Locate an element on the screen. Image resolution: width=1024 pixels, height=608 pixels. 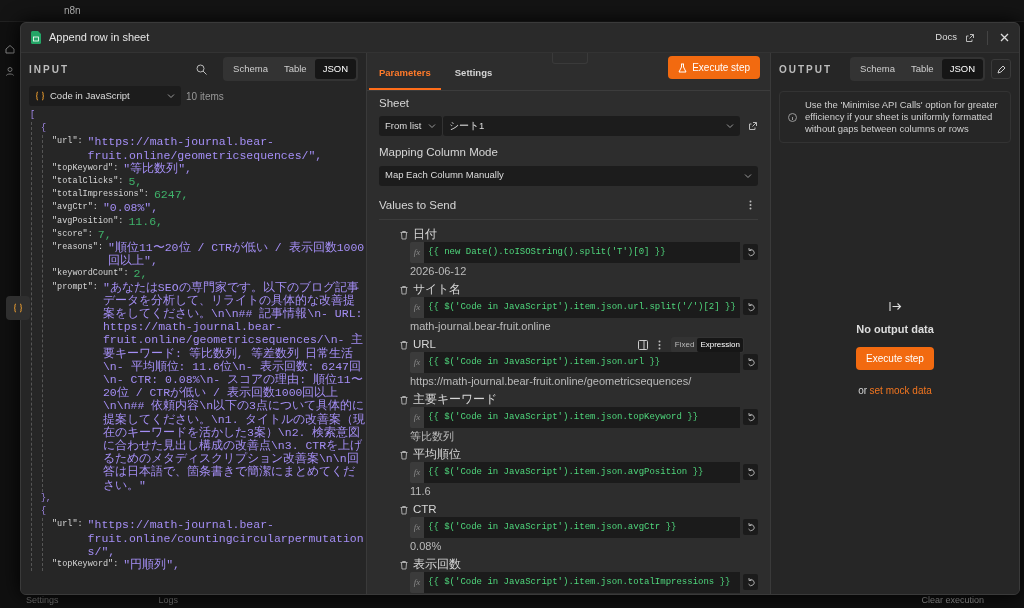
expression-result: 2026-06-12 is located at coordinates (439, 270).